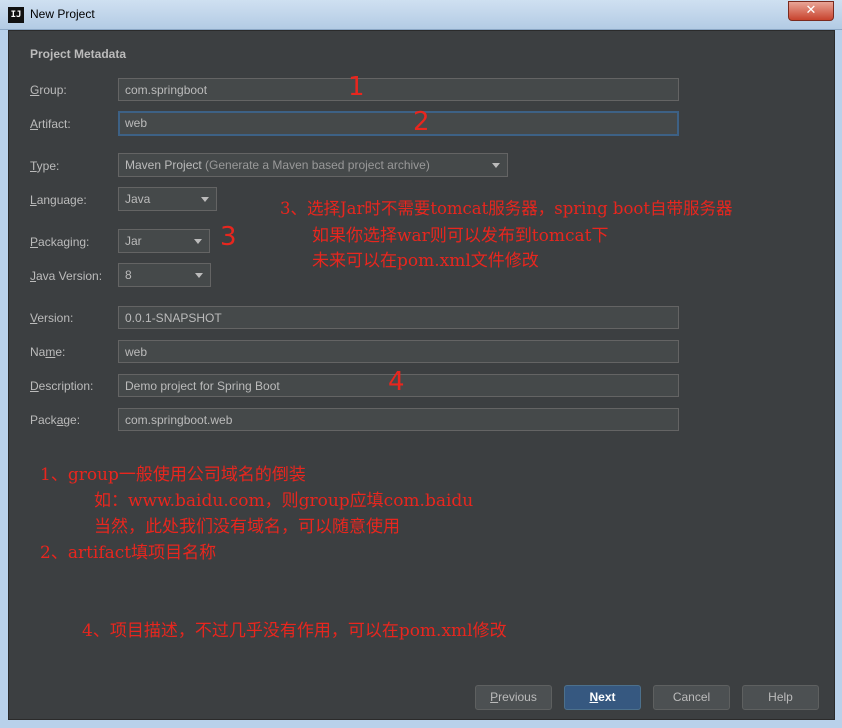 The image size is (842, 728). I want to click on java-version-value: 8, so click(128, 275).